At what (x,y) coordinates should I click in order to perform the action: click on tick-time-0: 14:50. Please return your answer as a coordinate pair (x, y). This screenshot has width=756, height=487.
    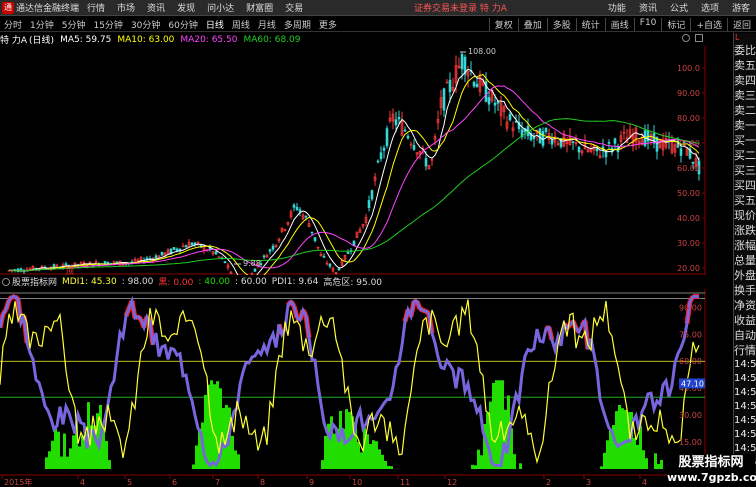
    Looking at the image, I should click on (745, 364).